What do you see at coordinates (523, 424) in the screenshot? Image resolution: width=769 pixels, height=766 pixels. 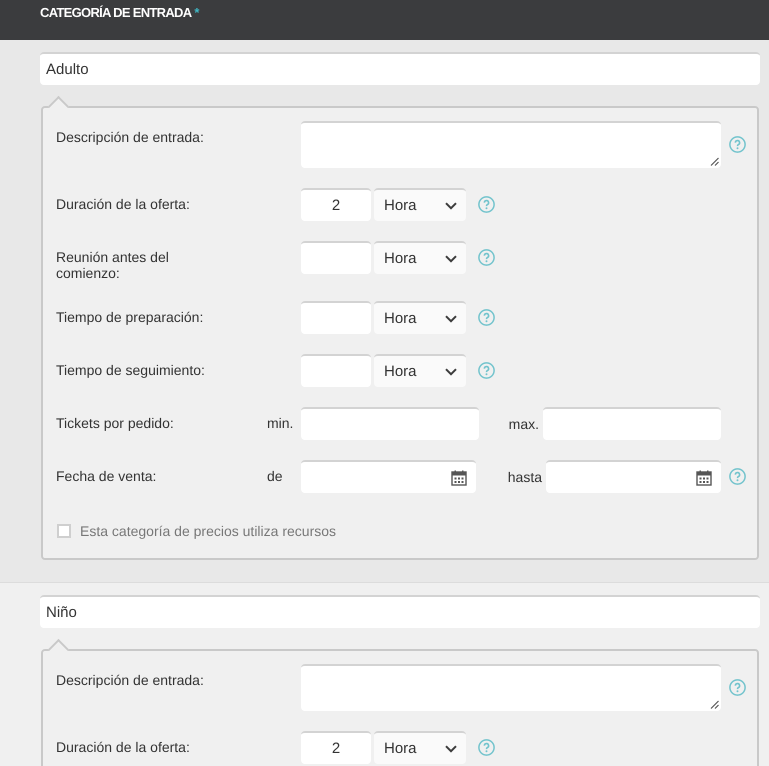 I see `range-label: max.` at bounding box center [523, 424].